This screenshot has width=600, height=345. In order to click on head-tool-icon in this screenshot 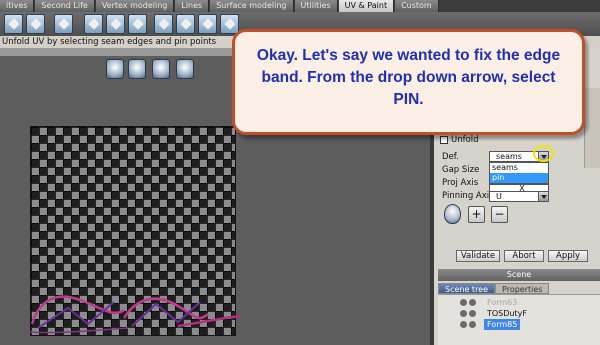, I will do `click(93, 24)`.